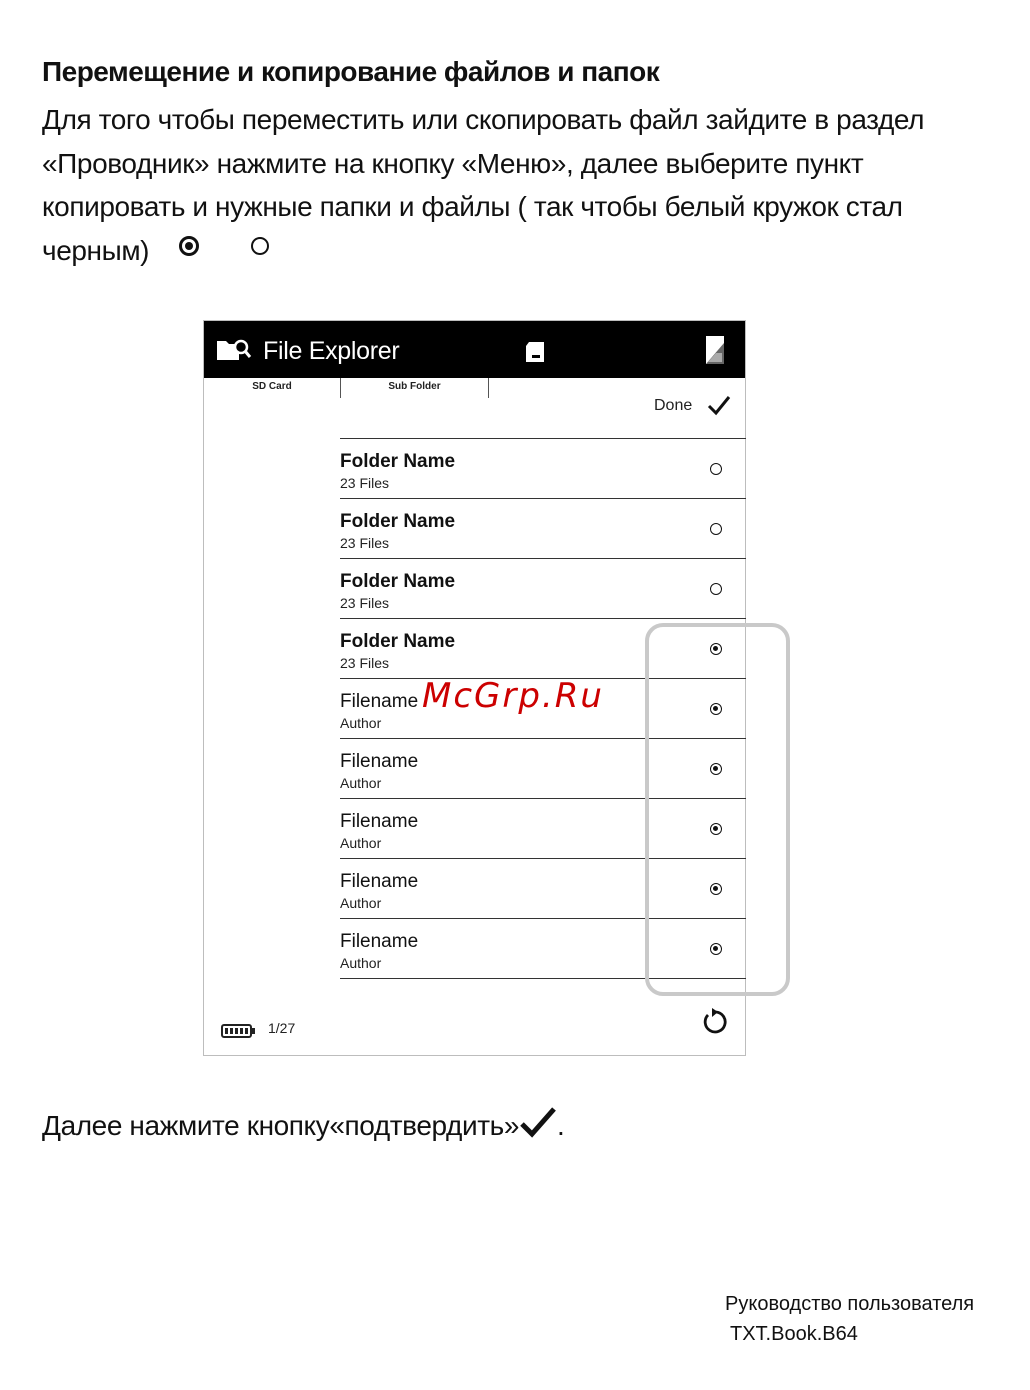  I want to click on footer-model: TXT.Book.B64, so click(794, 1334).